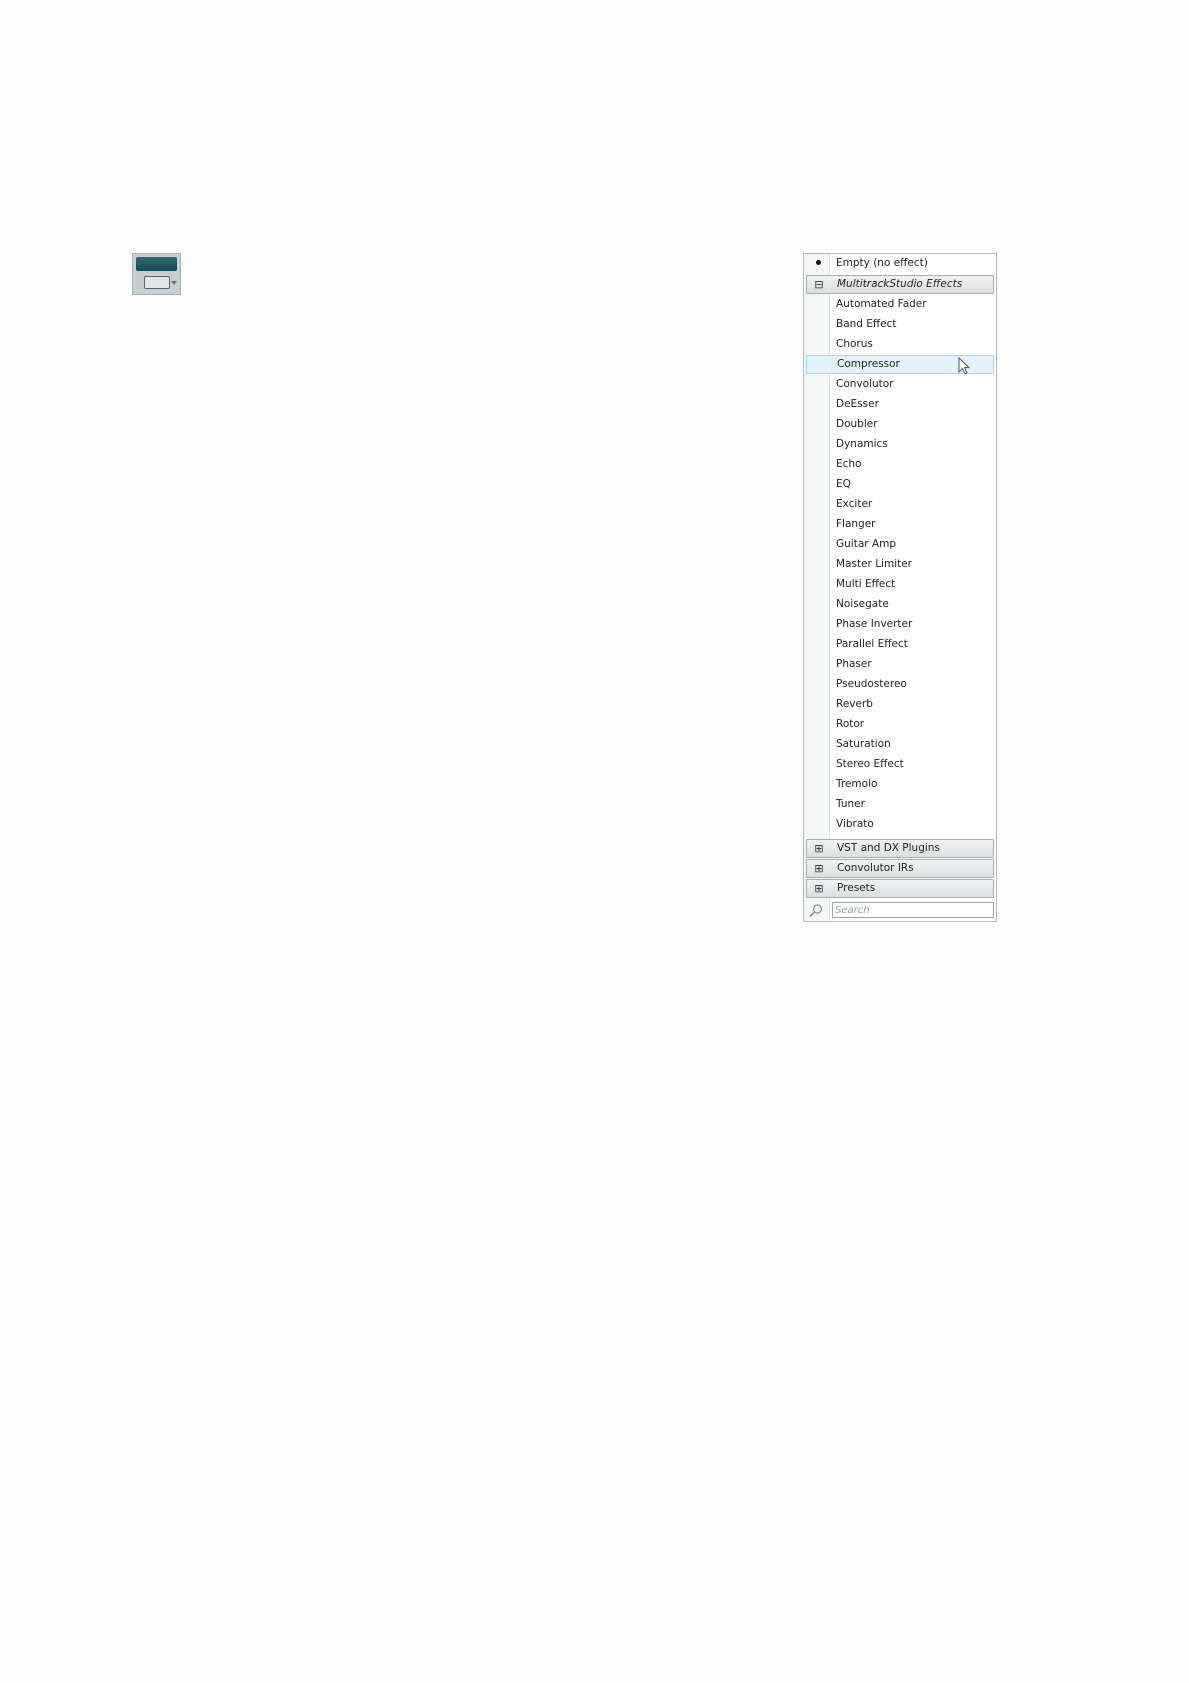 The height and width of the screenshot is (1683, 1189). I want to click on menu-item-compressor: Compressor, so click(900, 365).